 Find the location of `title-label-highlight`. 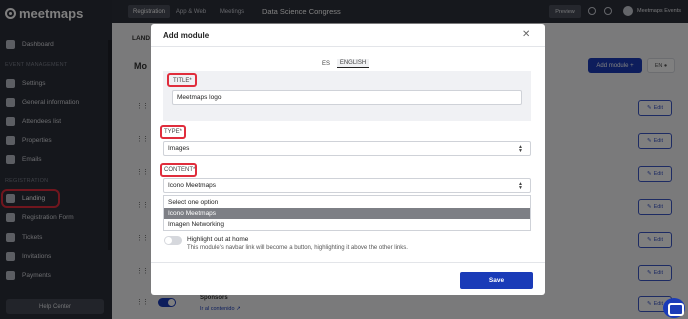

title-label-highlight is located at coordinates (182, 80).